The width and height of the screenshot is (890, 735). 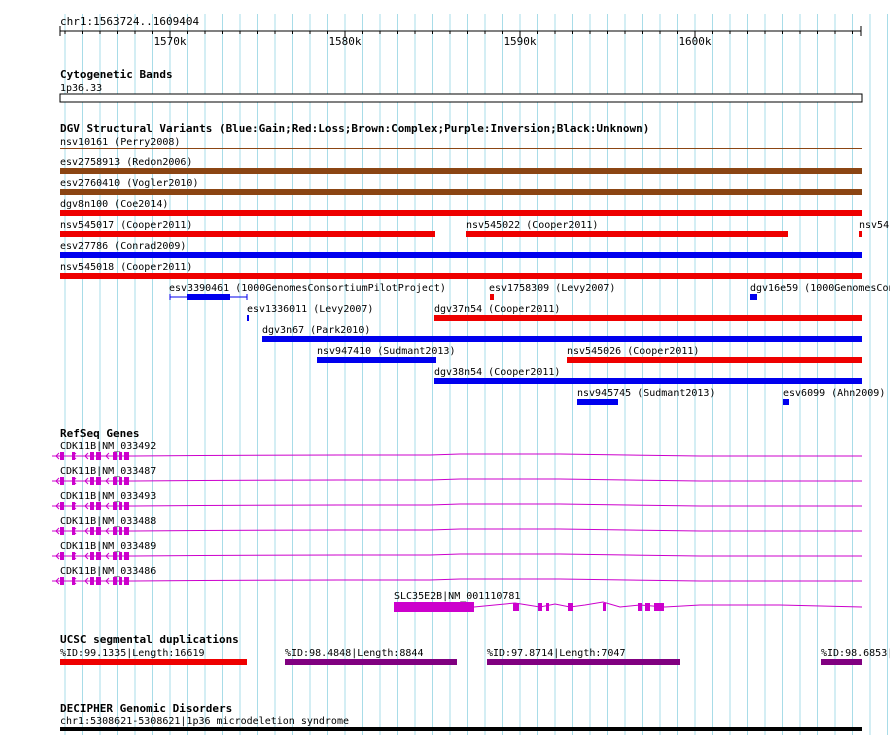 What do you see at coordinates (552, 288) in the screenshot?
I see `feature-label: esv1758309 (Levy2007)` at bounding box center [552, 288].